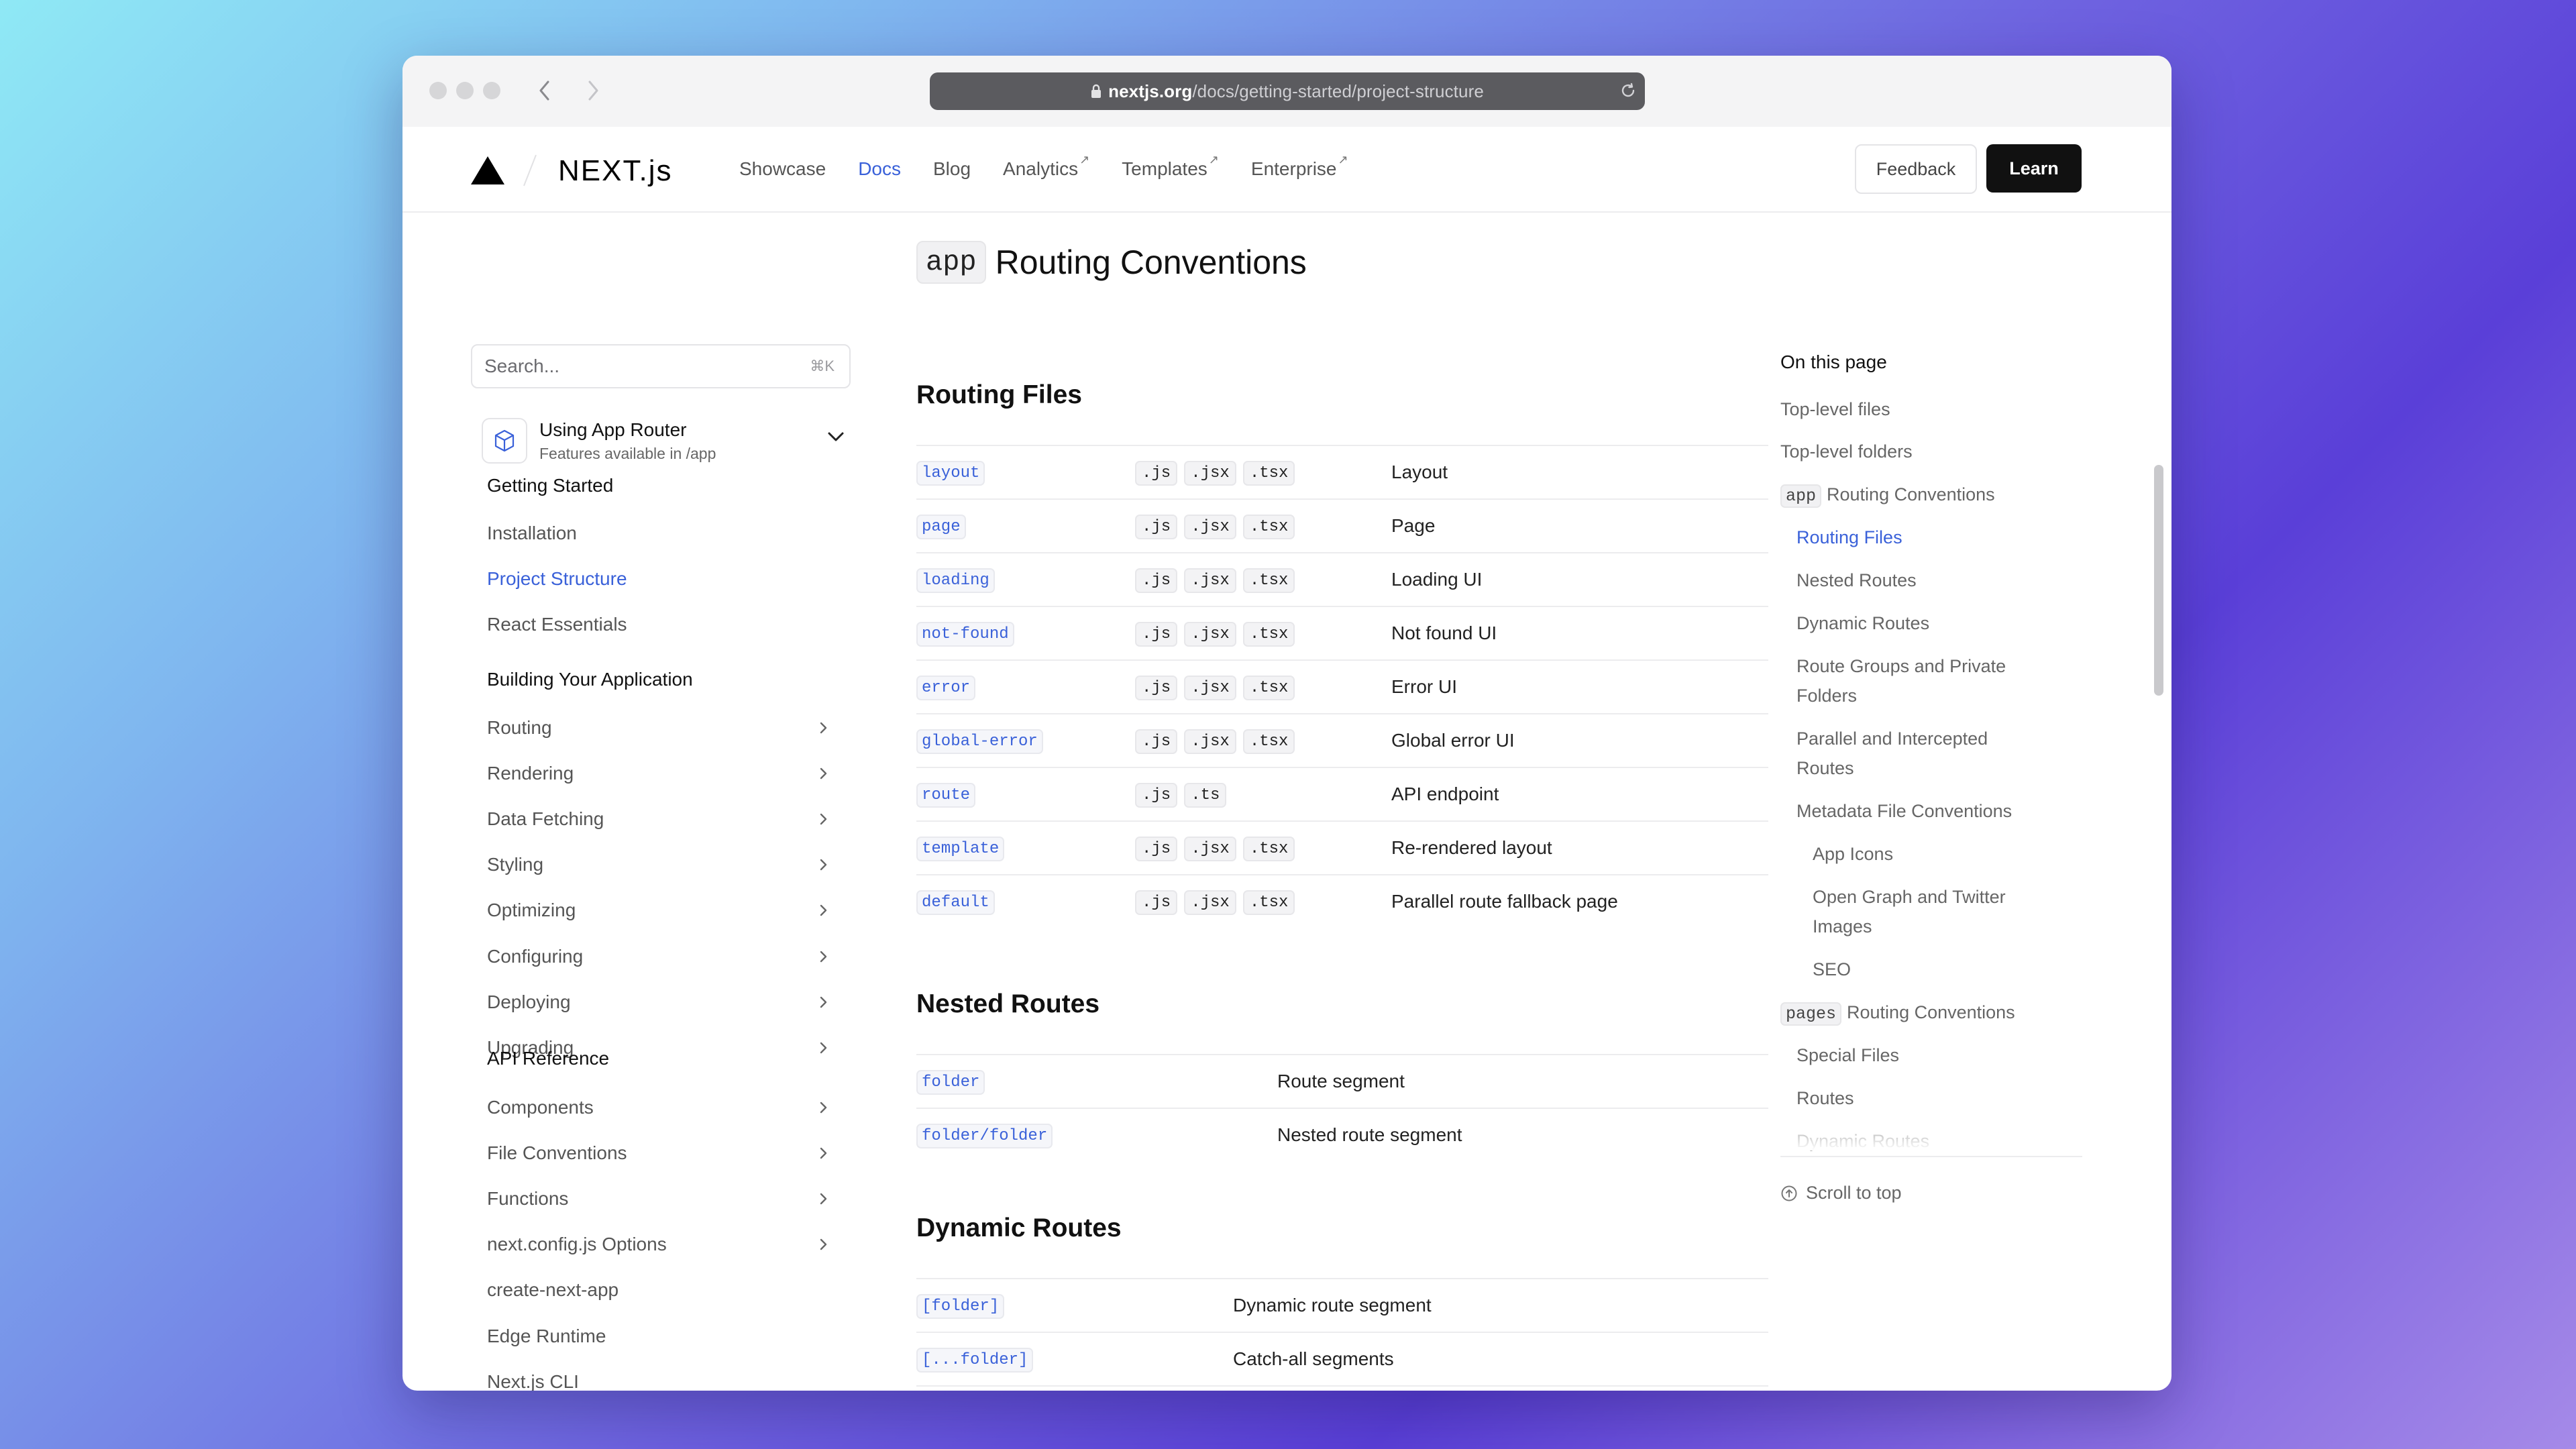  What do you see at coordinates (2158, 580) in the screenshot?
I see `page-scrollbar` at bounding box center [2158, 580].